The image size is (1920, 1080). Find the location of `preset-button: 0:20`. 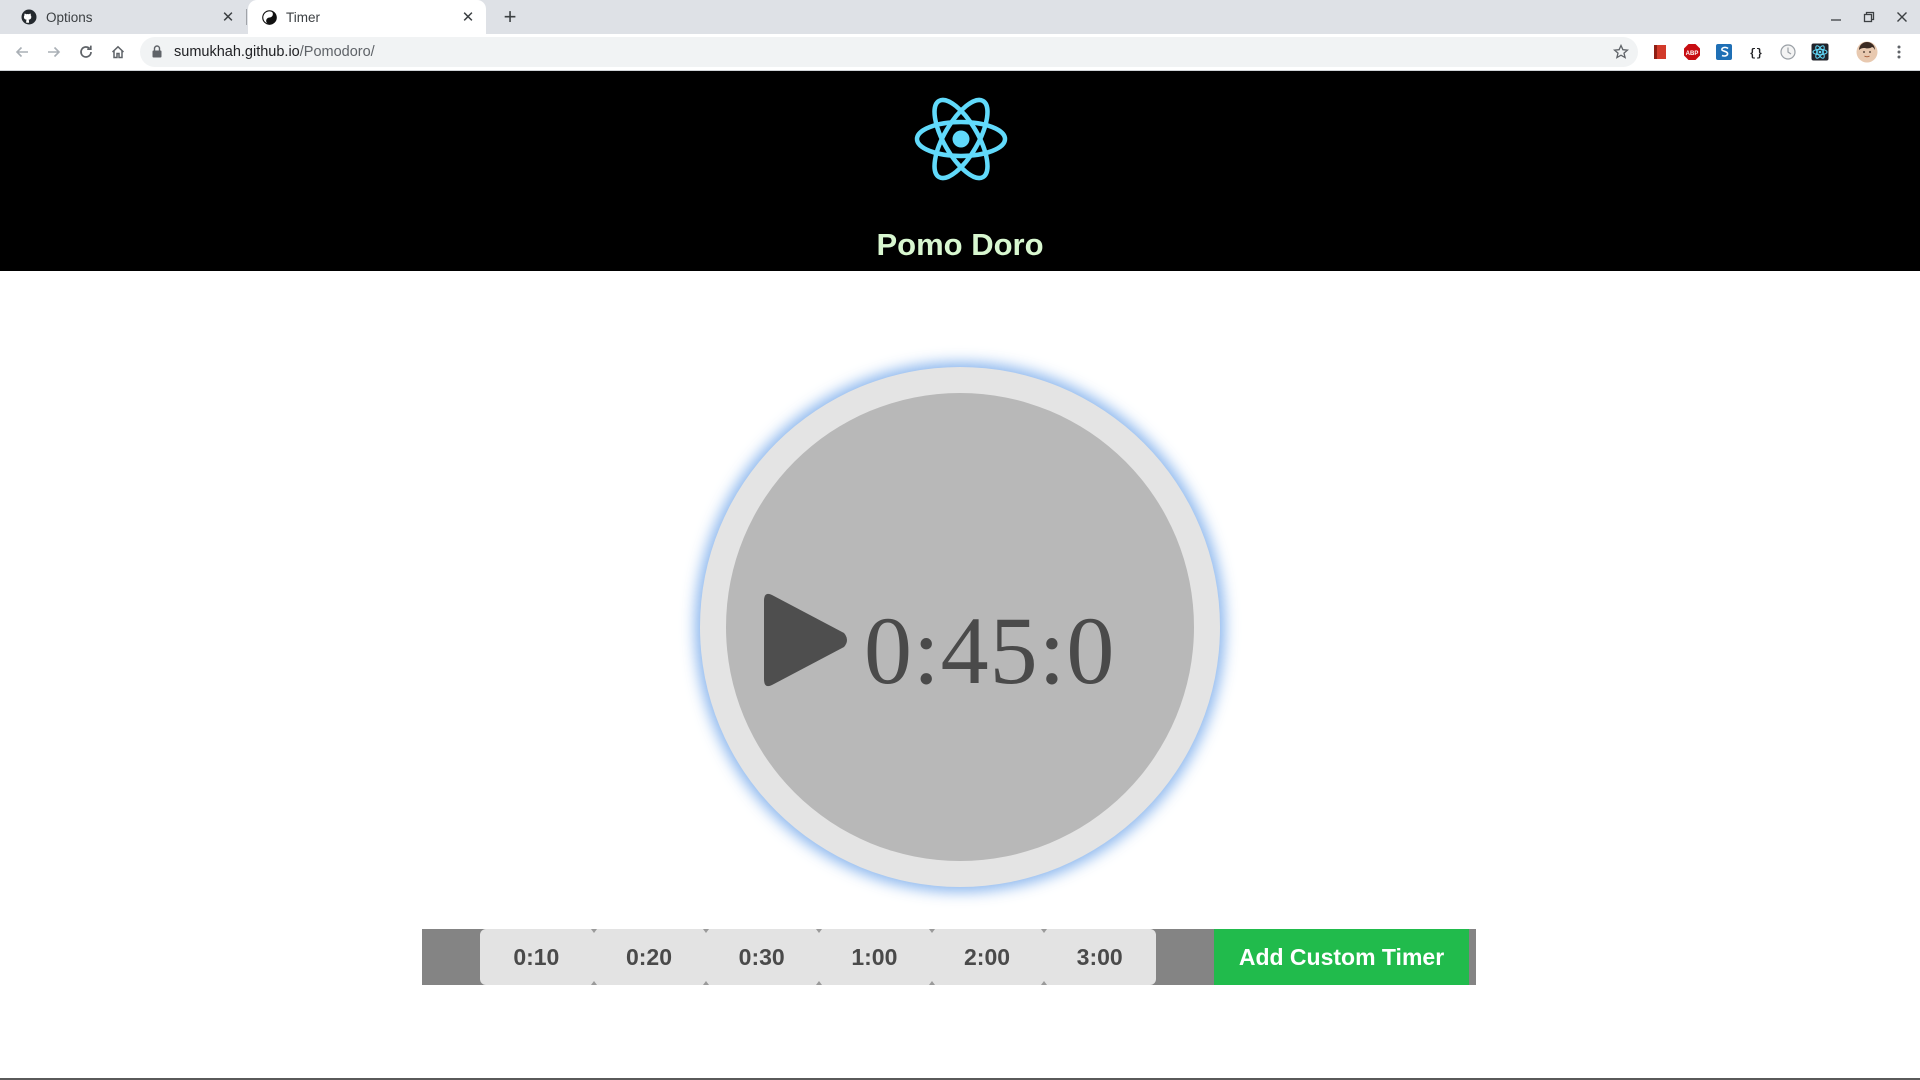

preset-button: 0:20 is located at coordinates (648, 957).